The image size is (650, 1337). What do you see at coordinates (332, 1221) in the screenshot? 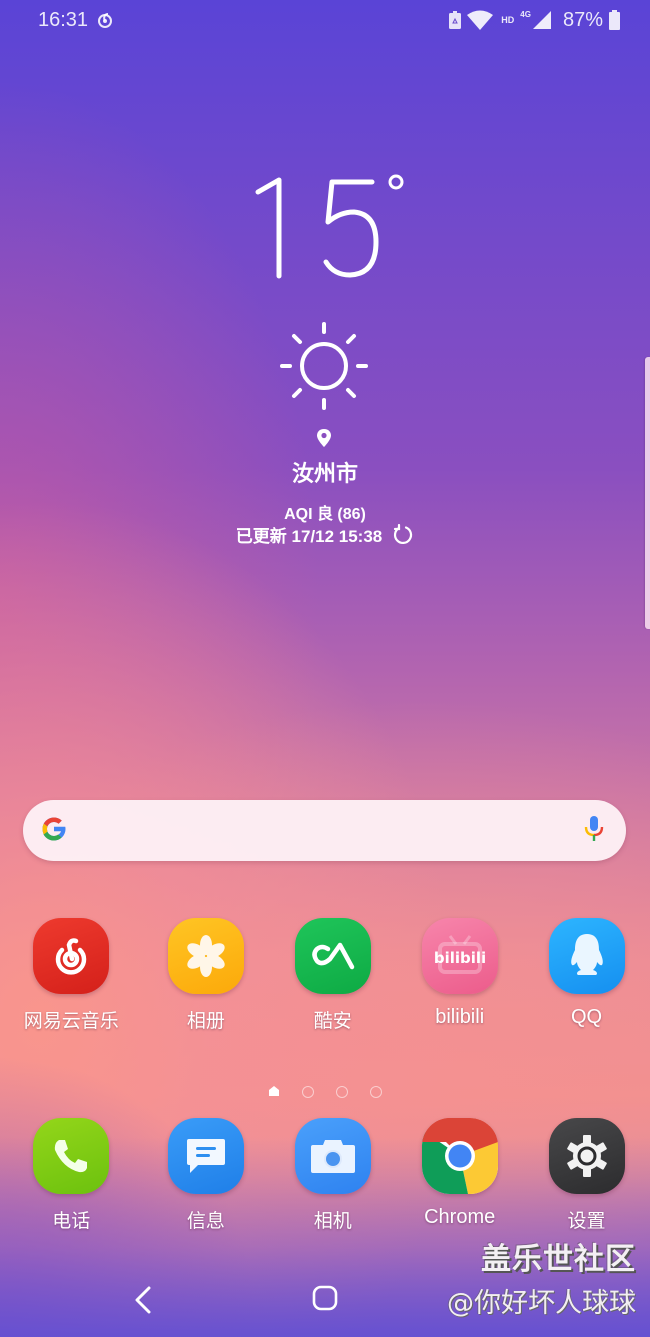
I see `app-label: 相机` at bounding box center [332, 1221].